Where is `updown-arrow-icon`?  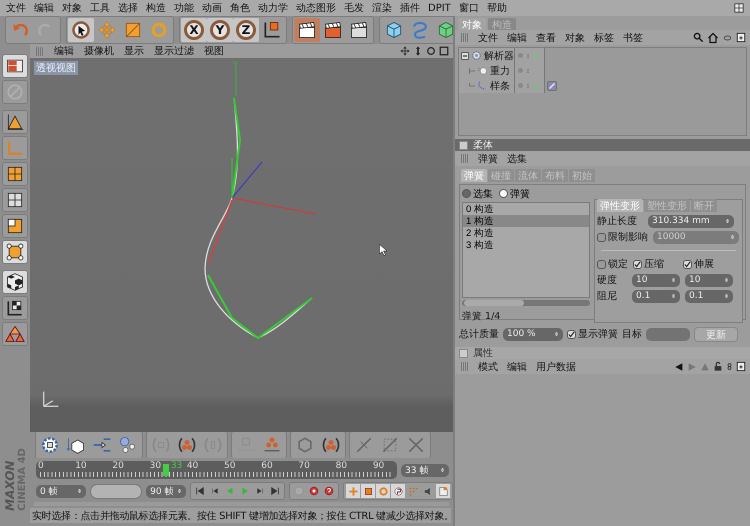
updown-arrow-icon is located at coordinates (418, 51).